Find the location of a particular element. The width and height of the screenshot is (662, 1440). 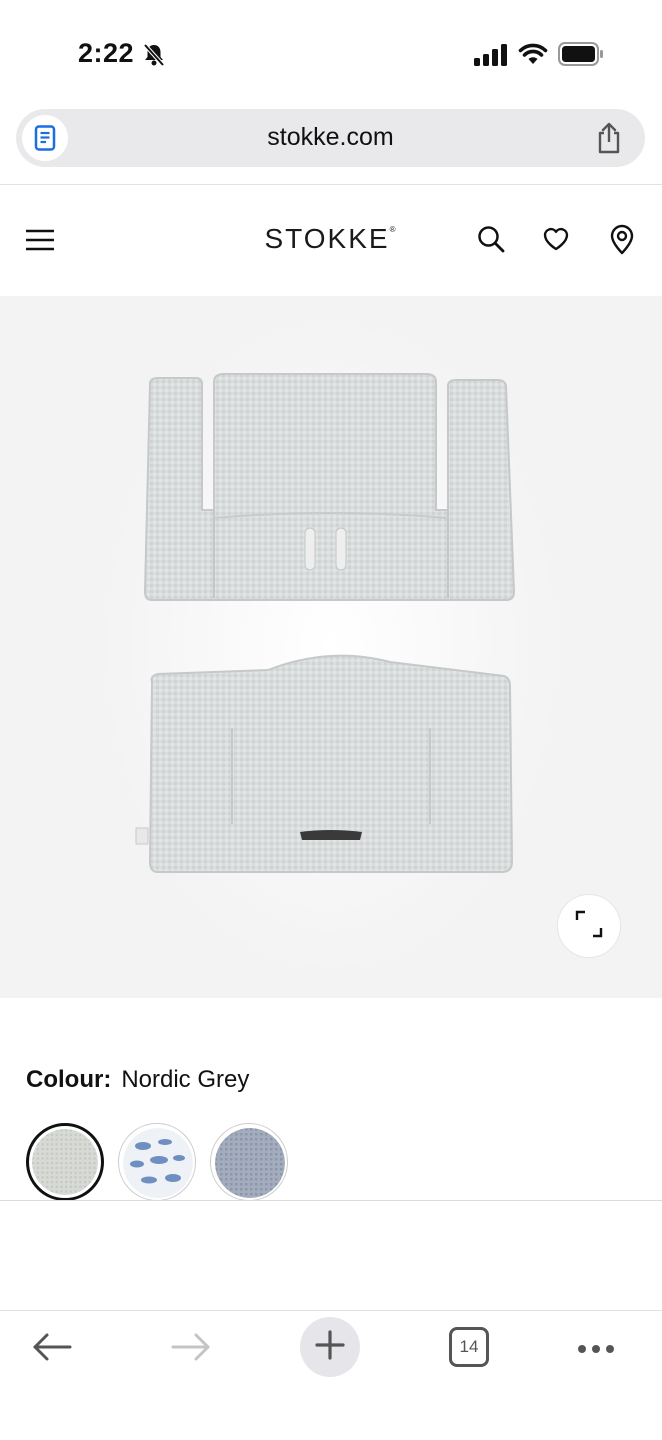

address-bar: stokke.com is located at coordinates (330, 138).